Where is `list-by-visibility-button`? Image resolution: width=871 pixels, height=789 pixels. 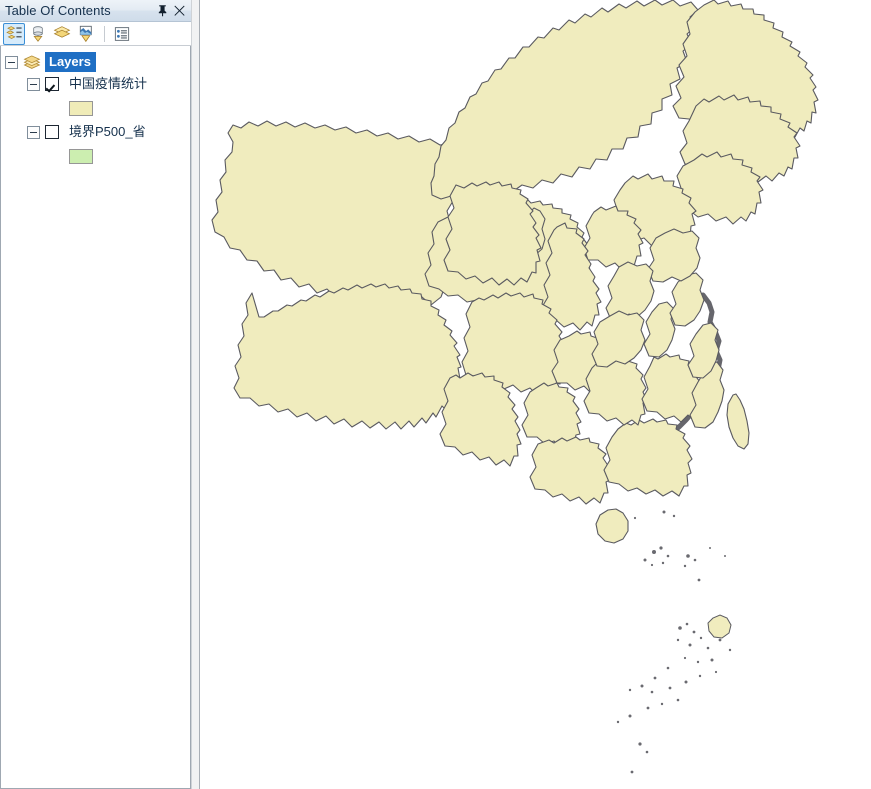
list-by-visibility-button is located at coordinates (62, 34).